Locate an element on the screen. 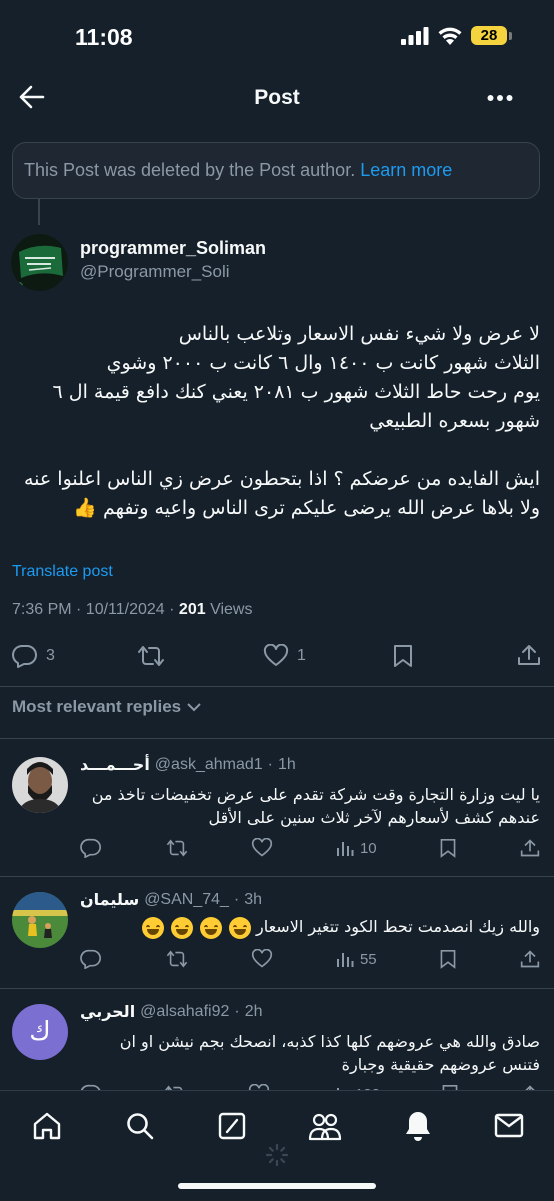  replies-sort-dropdown: Most relevant replies is located at coordinates (106, 707).